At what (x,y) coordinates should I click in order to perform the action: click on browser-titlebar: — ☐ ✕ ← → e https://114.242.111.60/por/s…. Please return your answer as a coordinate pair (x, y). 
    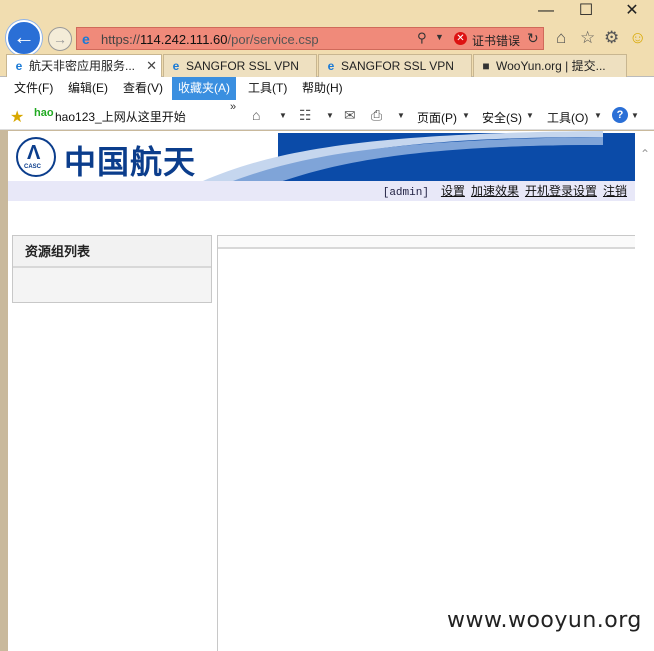
    Looking at the image, I should click on (327, 28).